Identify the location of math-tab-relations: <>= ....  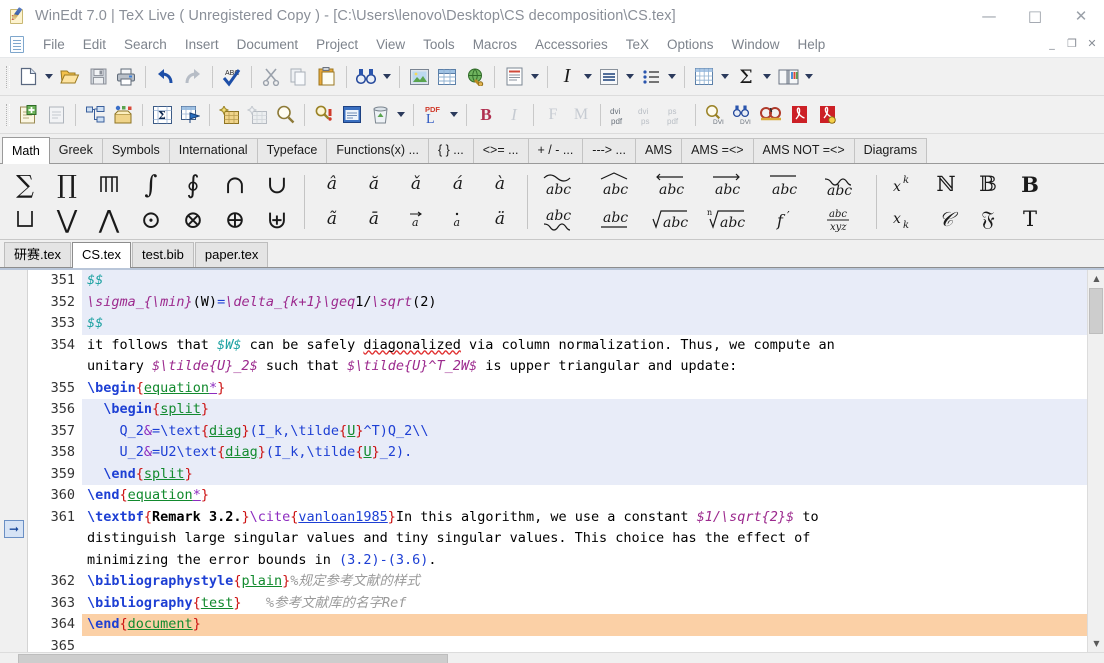
(500, 150).